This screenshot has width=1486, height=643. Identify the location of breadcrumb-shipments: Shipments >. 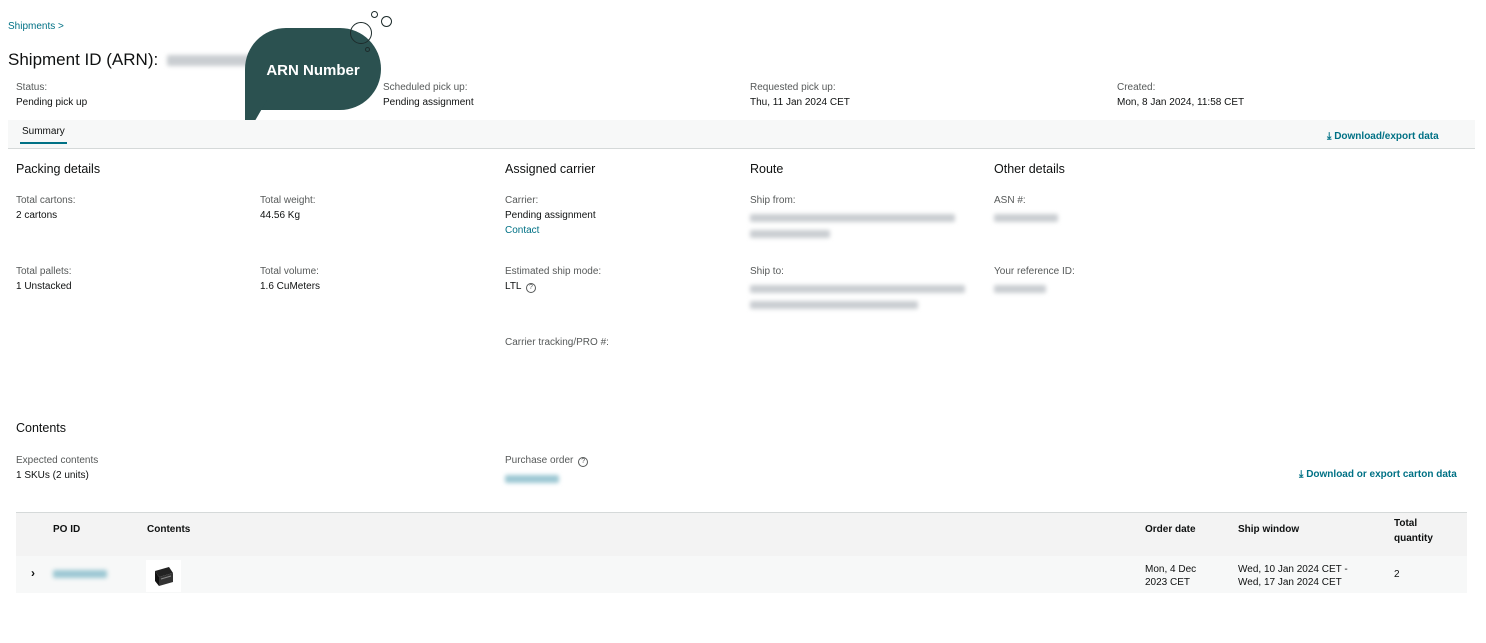
(36, 26).